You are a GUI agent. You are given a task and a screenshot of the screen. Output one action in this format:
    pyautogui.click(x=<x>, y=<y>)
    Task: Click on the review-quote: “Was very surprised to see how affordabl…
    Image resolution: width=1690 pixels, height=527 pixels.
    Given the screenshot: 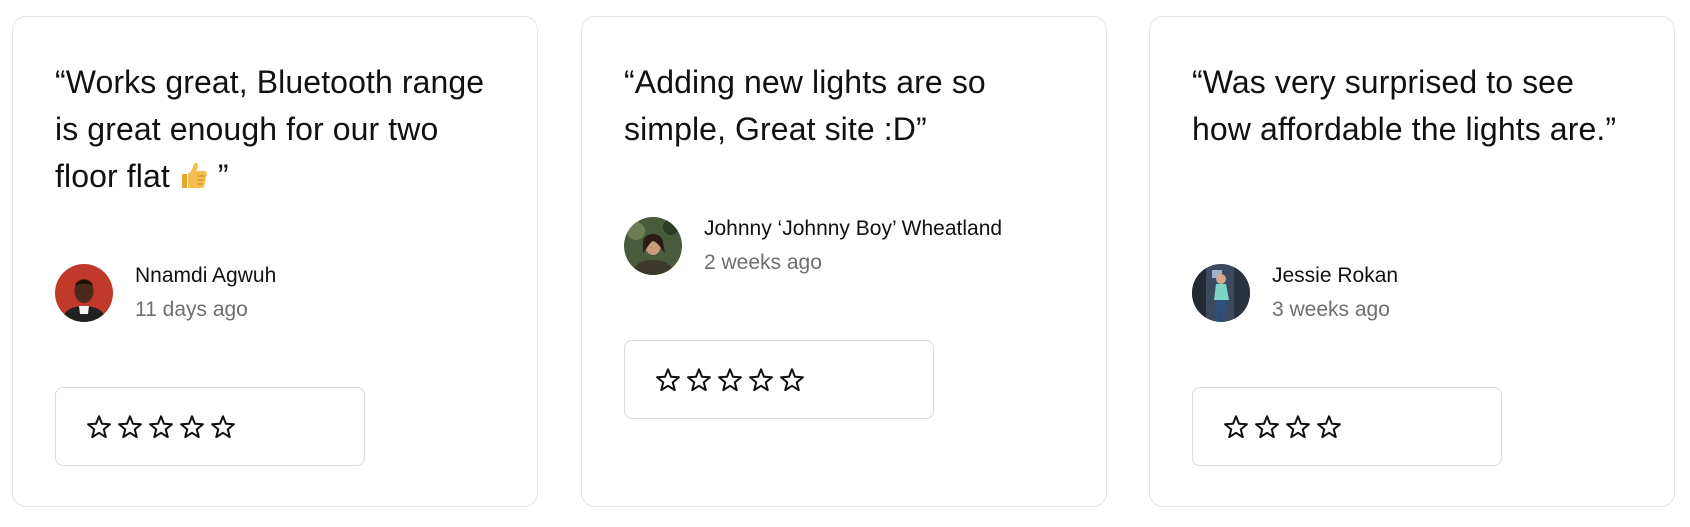 What is the action you would take?
    pyautogui.click(x=1404, y=105)
    